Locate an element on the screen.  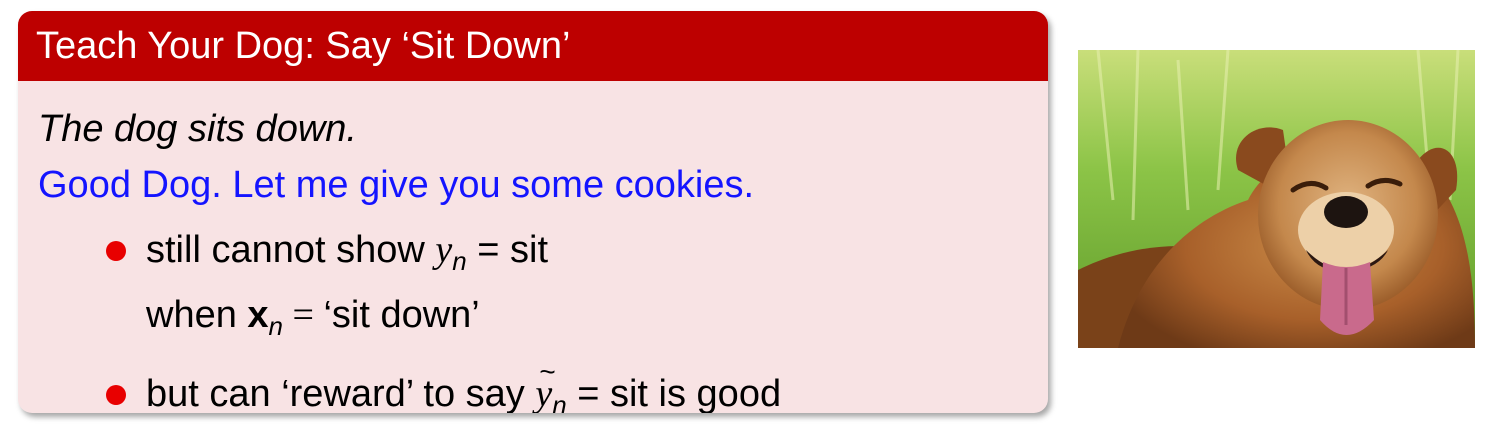
bullet-text: when is located at coordinates (197, 315).